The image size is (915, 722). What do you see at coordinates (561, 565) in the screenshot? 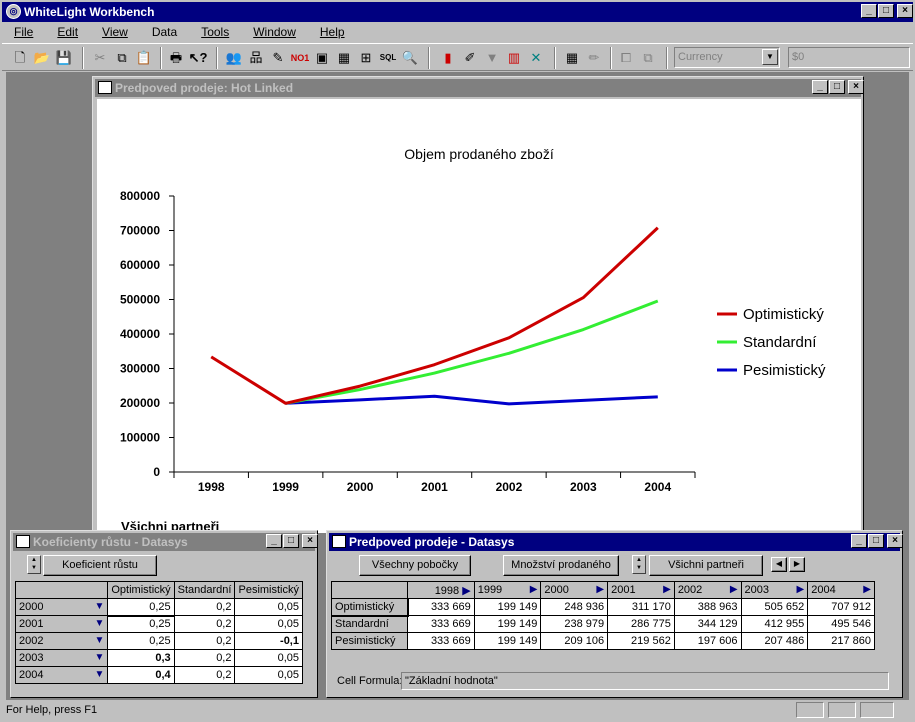
I see `quantity-button: Množství prodaného` at bounding box center [561, 565].